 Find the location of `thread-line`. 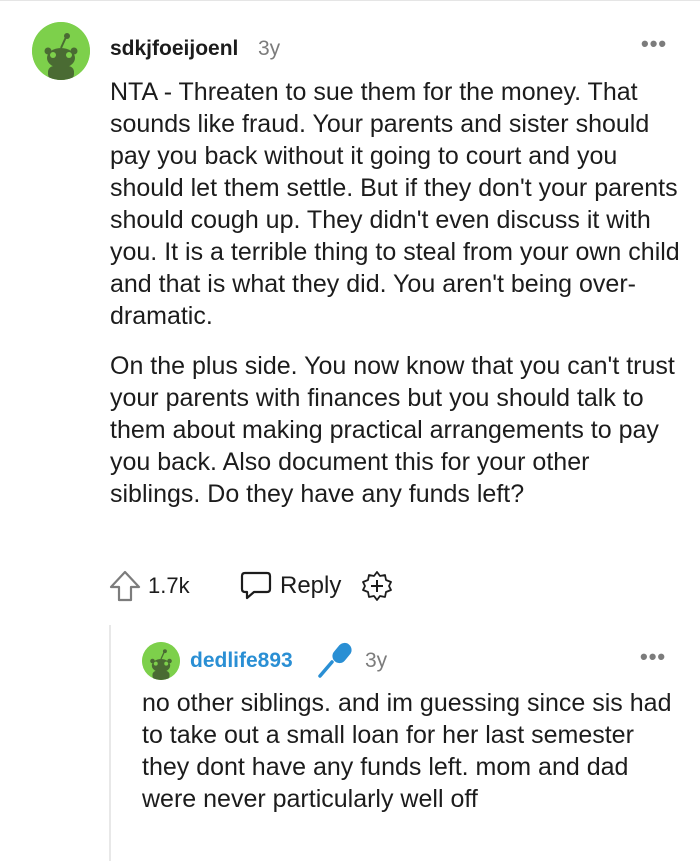

thread-line is located at coordinates (110, 743).